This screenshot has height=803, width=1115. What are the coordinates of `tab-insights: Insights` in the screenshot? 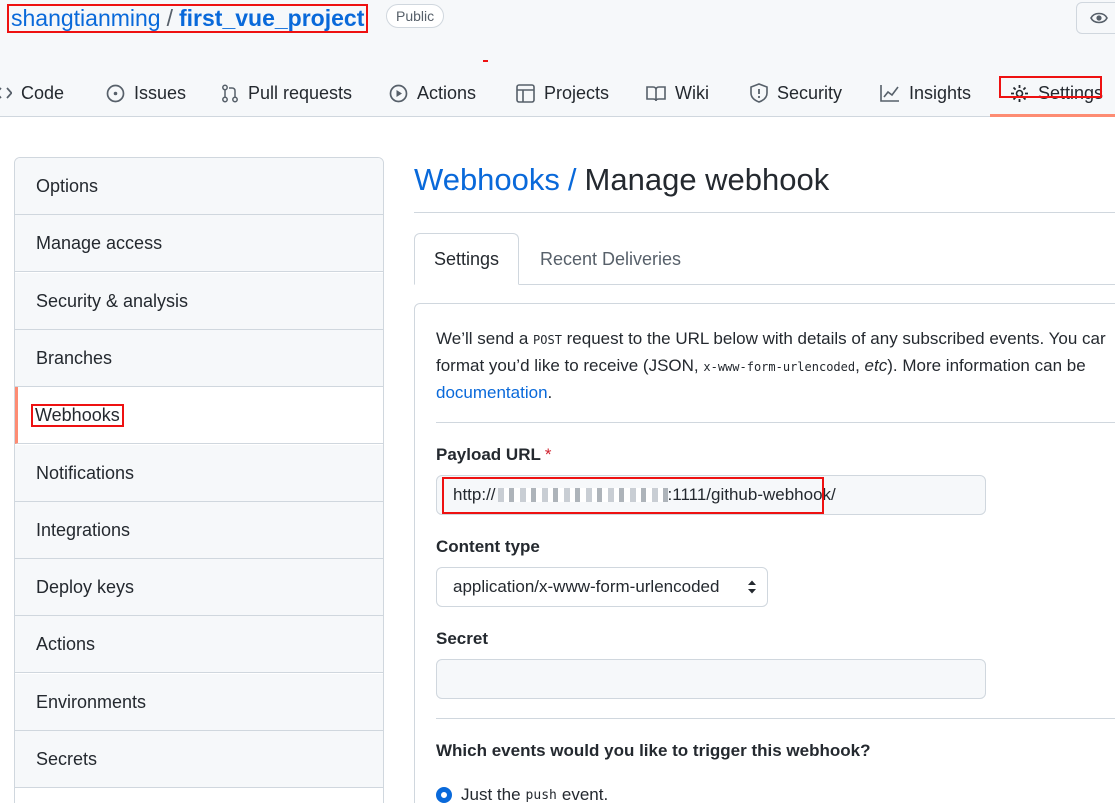 It's located at (925, 93).